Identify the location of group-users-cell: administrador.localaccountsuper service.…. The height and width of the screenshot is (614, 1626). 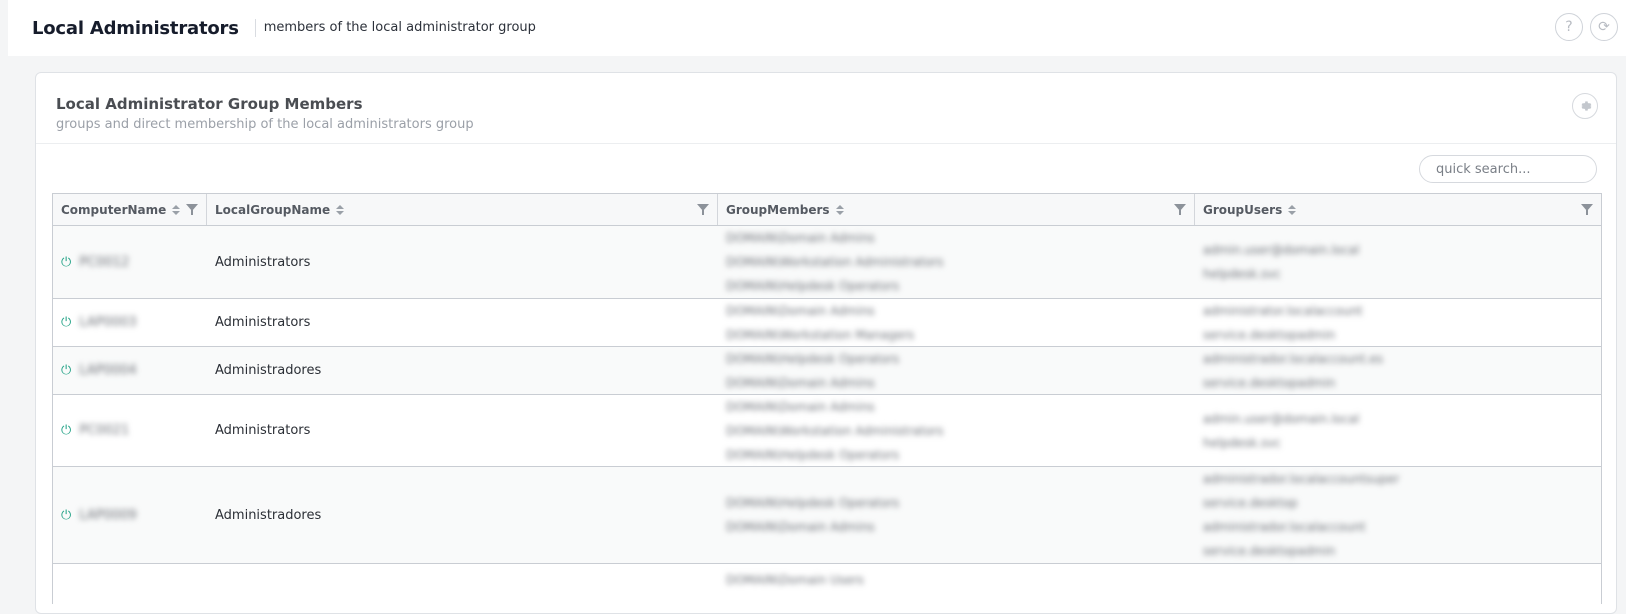
(1398, 515).